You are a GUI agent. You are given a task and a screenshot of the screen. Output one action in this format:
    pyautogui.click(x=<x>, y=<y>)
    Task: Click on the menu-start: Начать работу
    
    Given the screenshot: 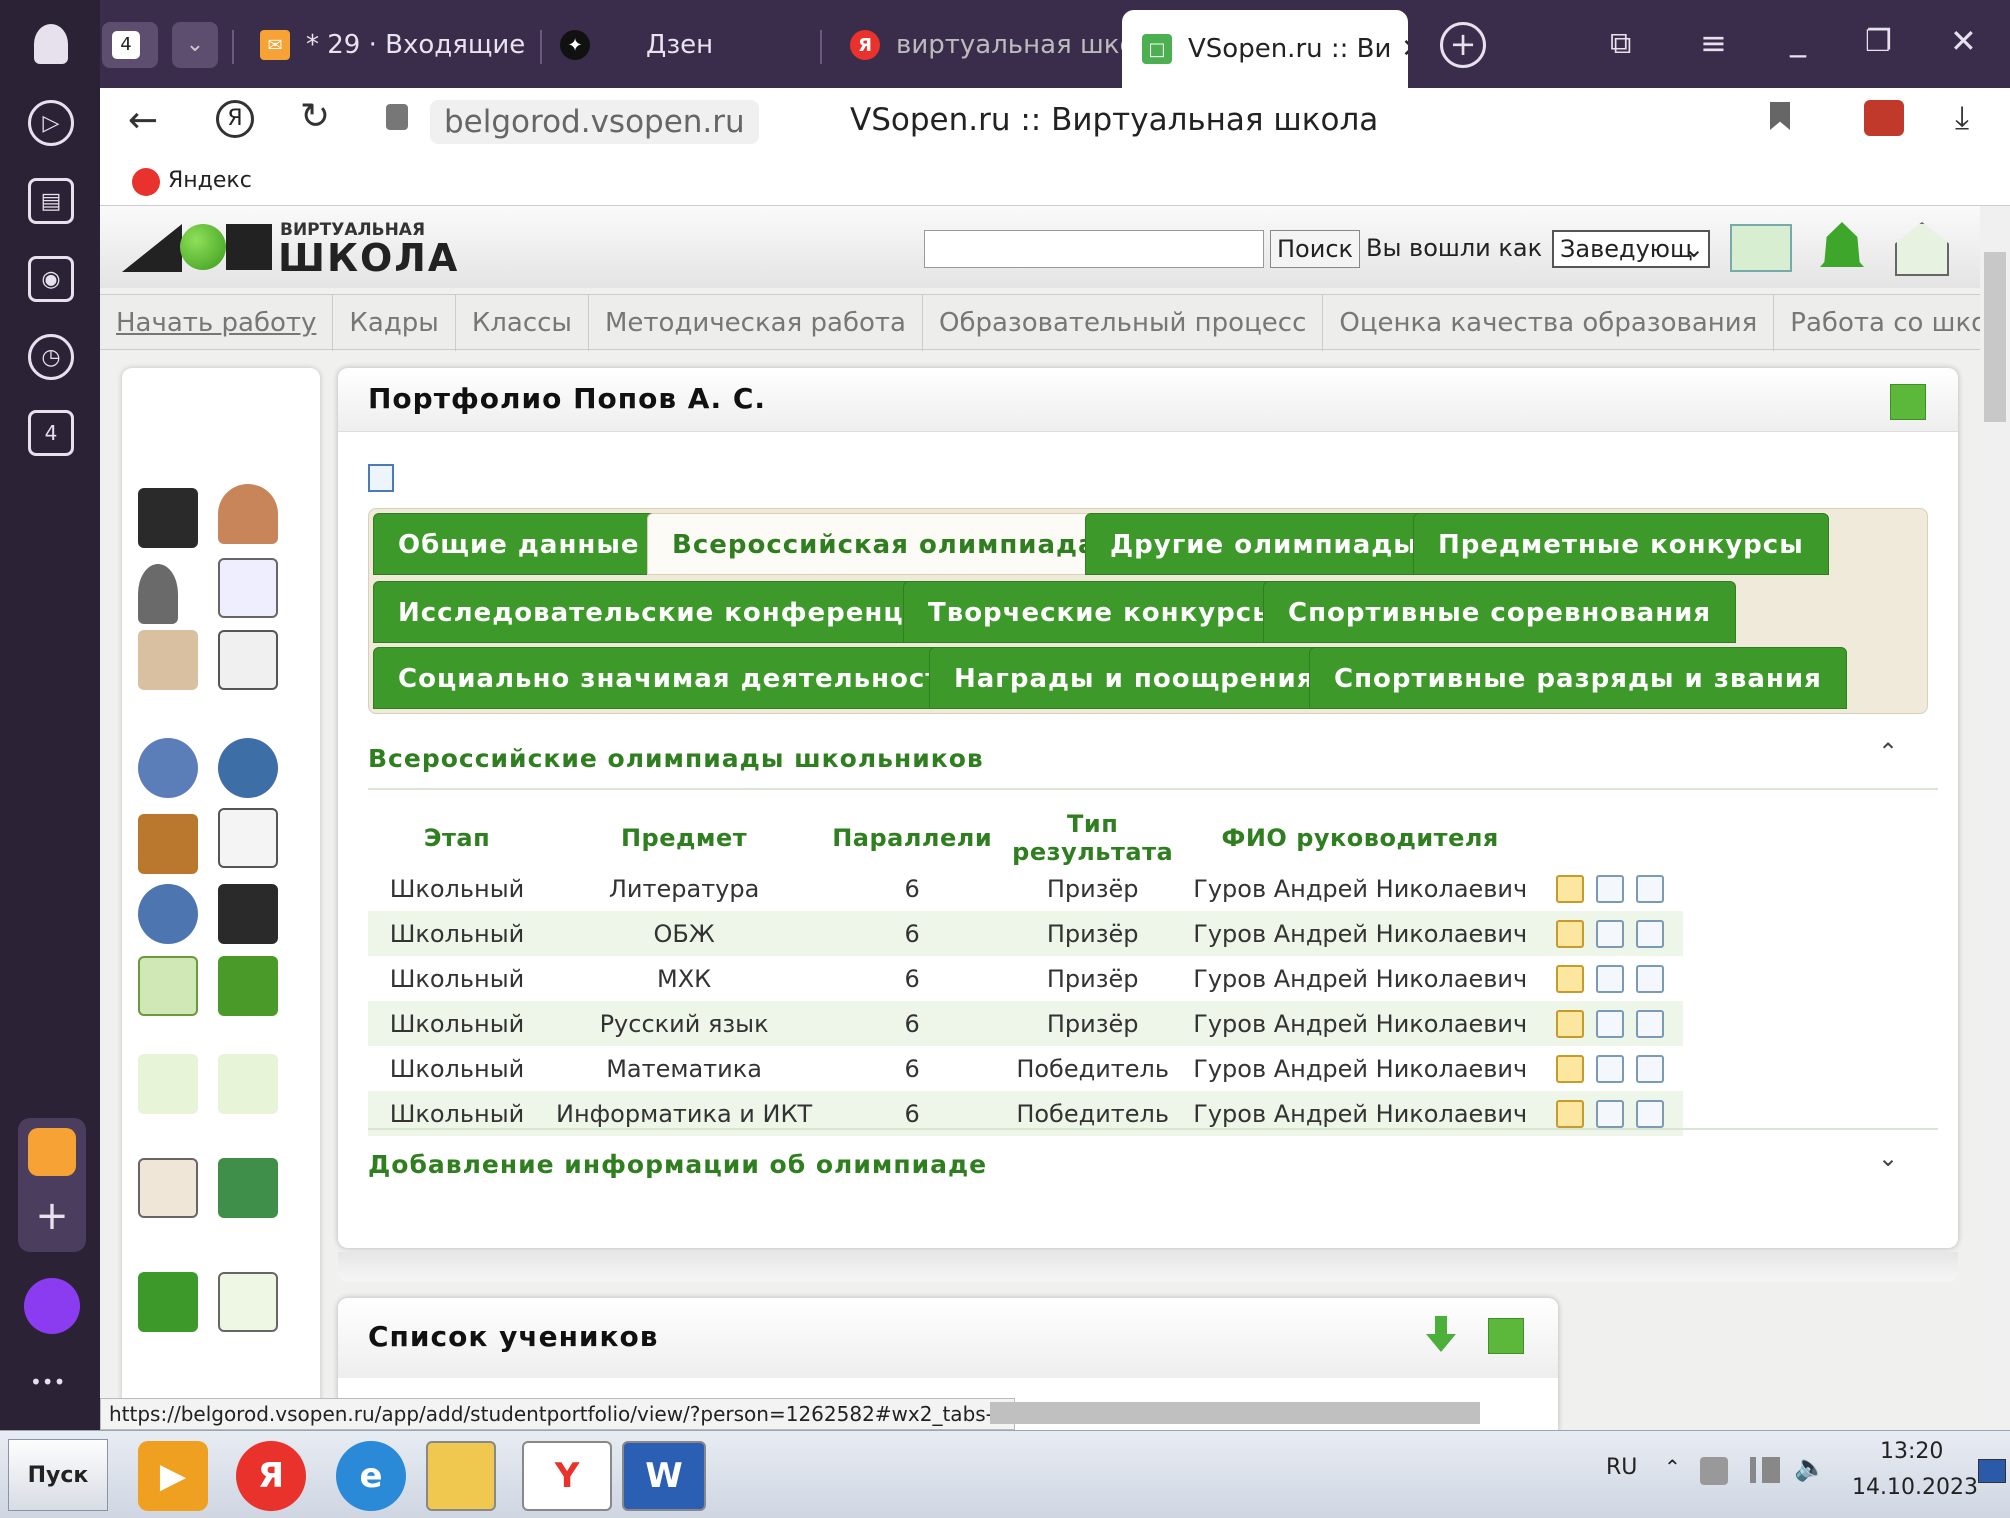 What is the action you would take?
    pyautogui.click(x=217, y=323)
    